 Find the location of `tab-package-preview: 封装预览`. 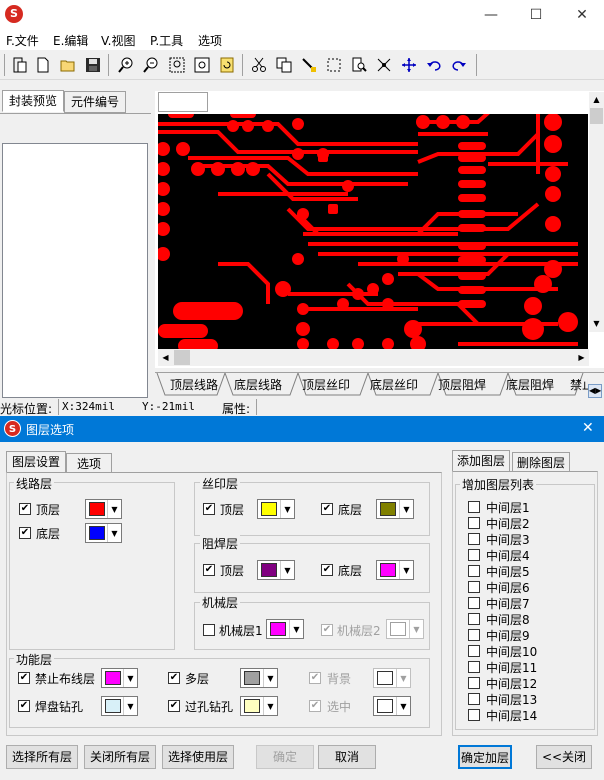

tab-package-preview: 封装预览 is located at coordinates (33, 101).